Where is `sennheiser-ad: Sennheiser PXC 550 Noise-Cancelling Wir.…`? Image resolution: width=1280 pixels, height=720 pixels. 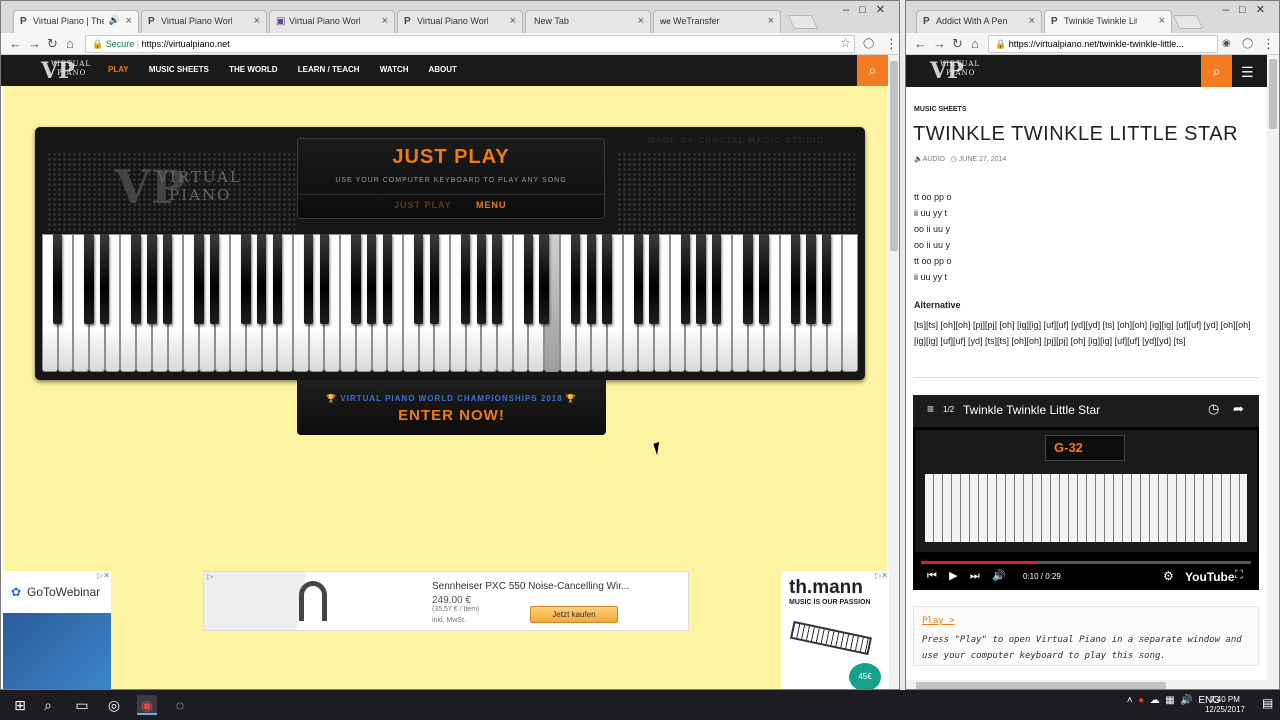
sennheiser-ad: Sennheiser PXC 550 Noise-Cancelling Wir.… is located at coordinates (446, 601).